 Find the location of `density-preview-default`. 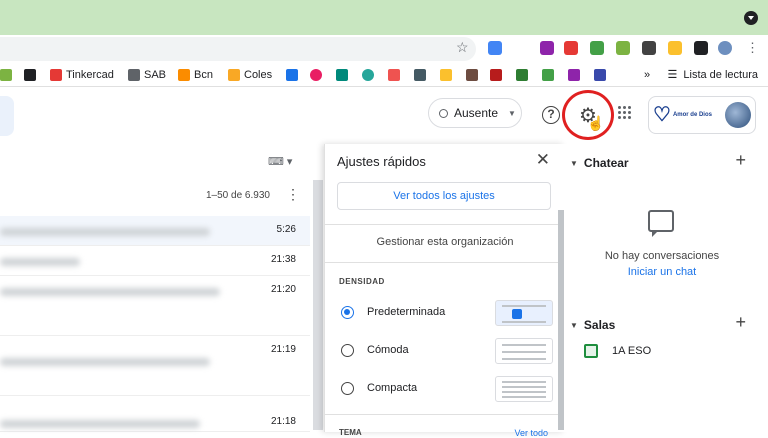

density-preview-default is located at coordinates (524, 313).